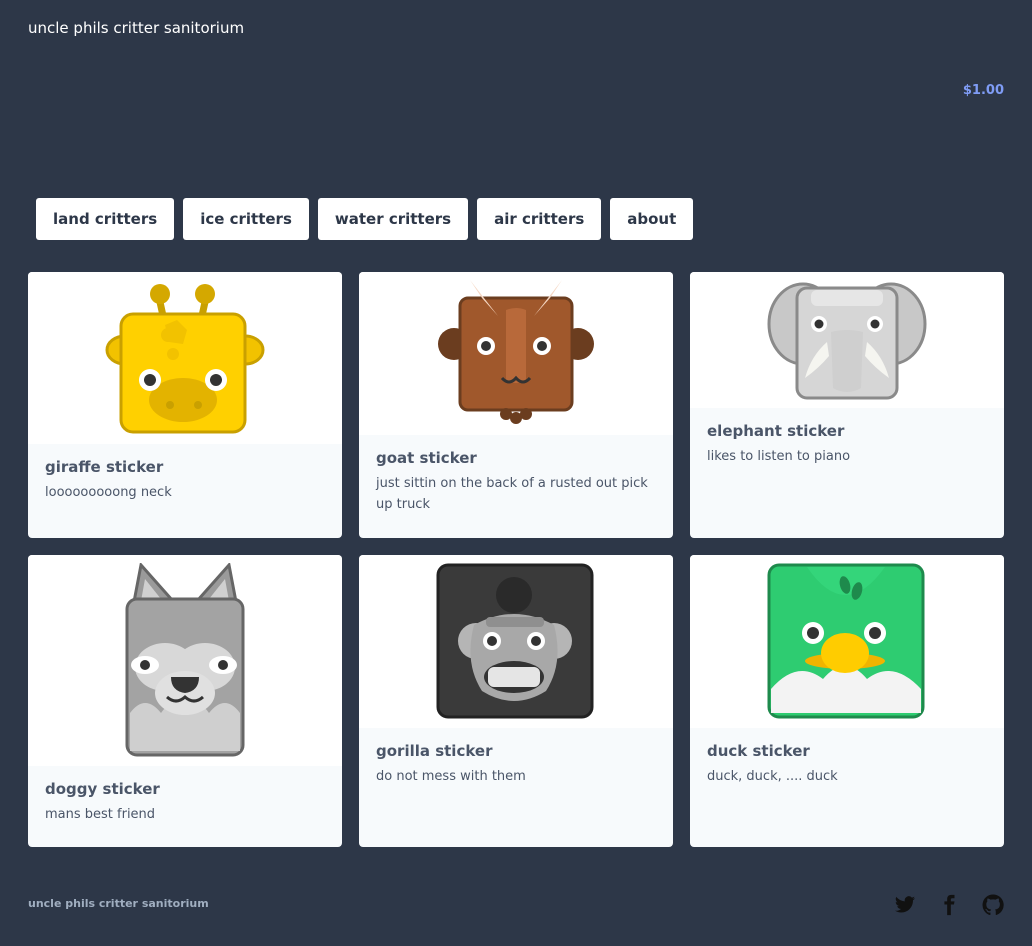 The width and height of the screenshot is (1032, 946). Describe the element at coordinates (451, 776) in the screenshot. I see `product-description: do not mess with them` at that location.